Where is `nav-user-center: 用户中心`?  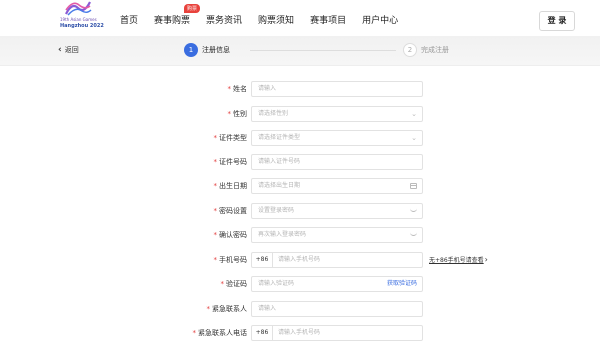
nav-user-center: 用户中心 is located at coordinates (380, 19).